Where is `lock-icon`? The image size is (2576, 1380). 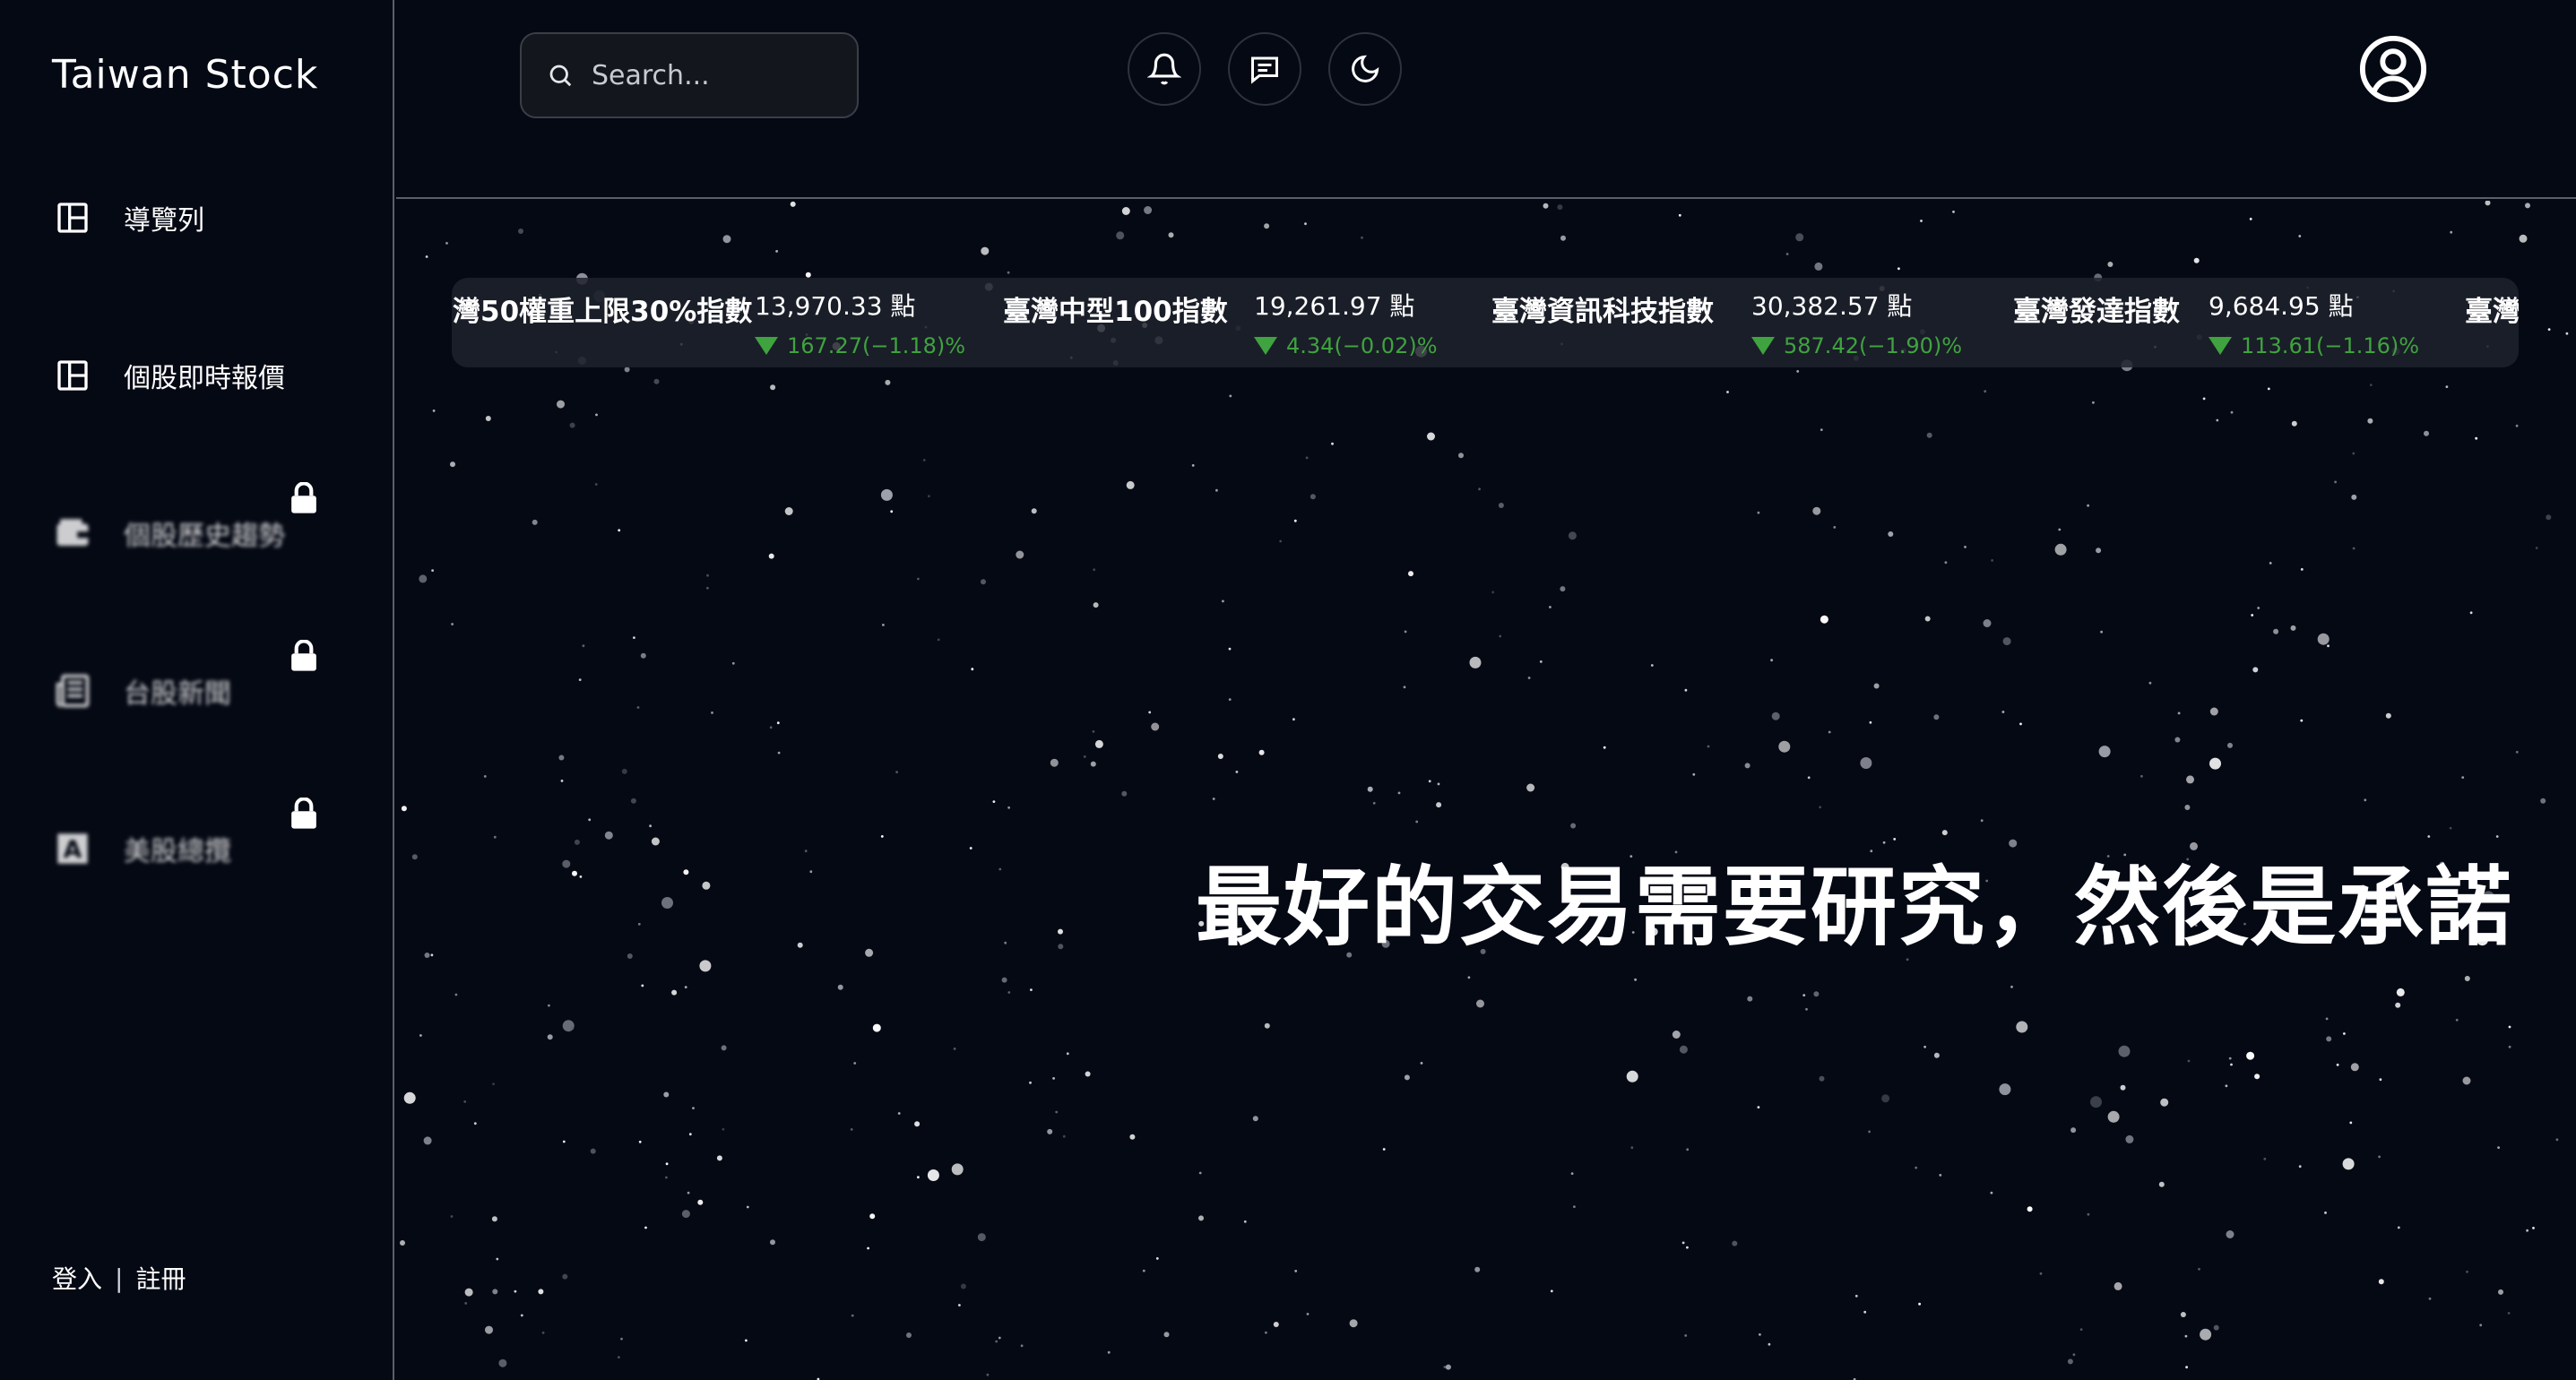
lock-icon is located at coordinates (303, 813).